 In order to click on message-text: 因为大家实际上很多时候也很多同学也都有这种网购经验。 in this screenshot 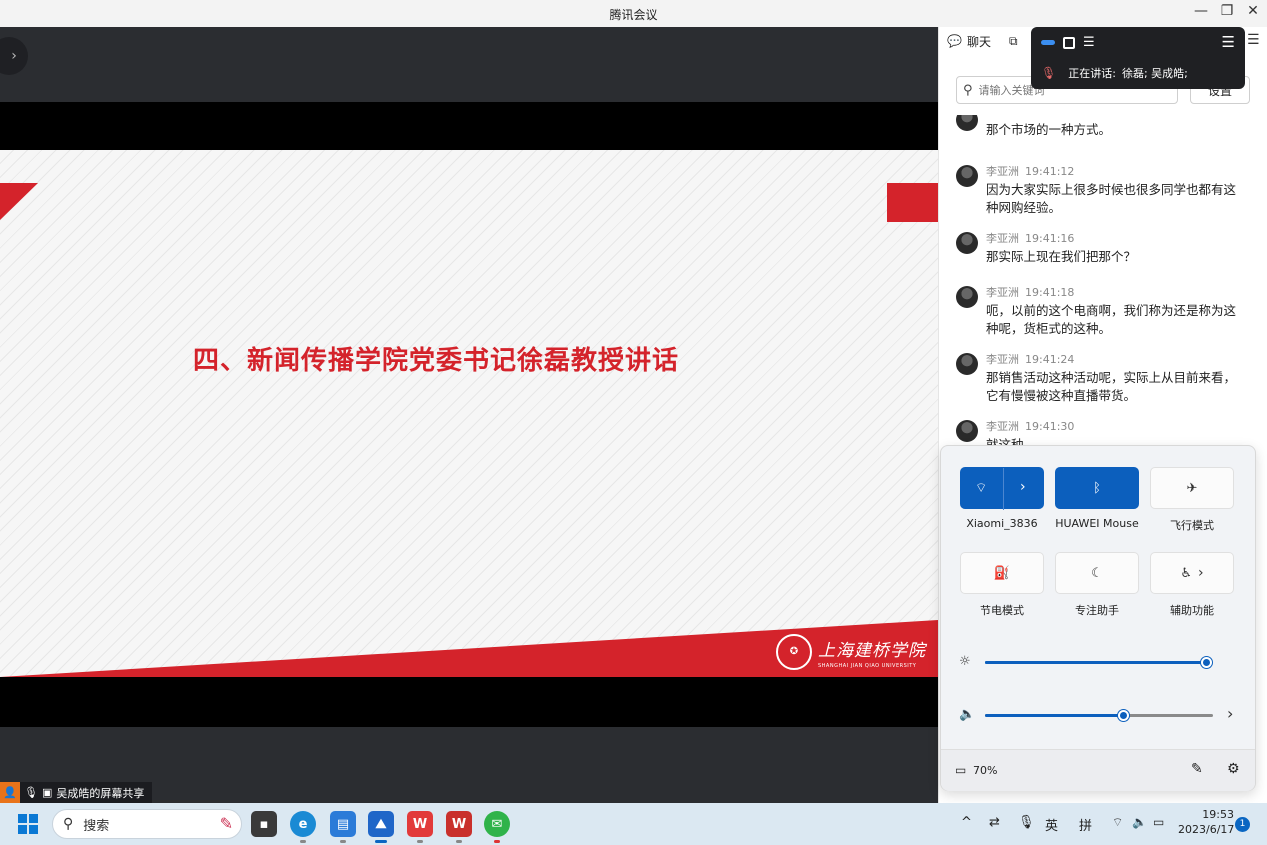, I will do `click(1111, 198)`.